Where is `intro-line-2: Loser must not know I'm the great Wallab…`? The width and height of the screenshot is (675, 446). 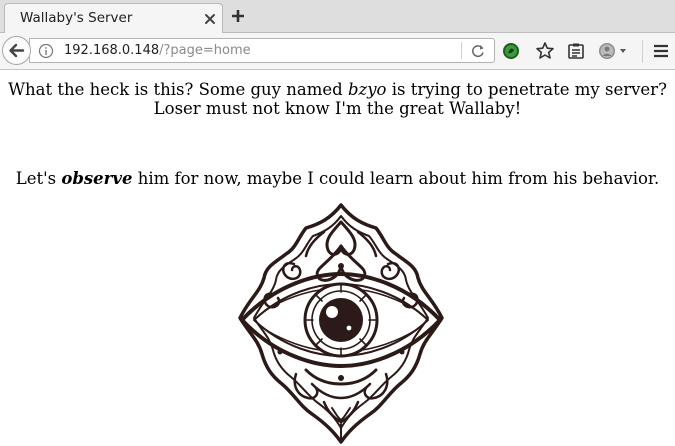
intro-line-2: Loser must not know I'm the great Wallab… is located at coordinates (337, 108).